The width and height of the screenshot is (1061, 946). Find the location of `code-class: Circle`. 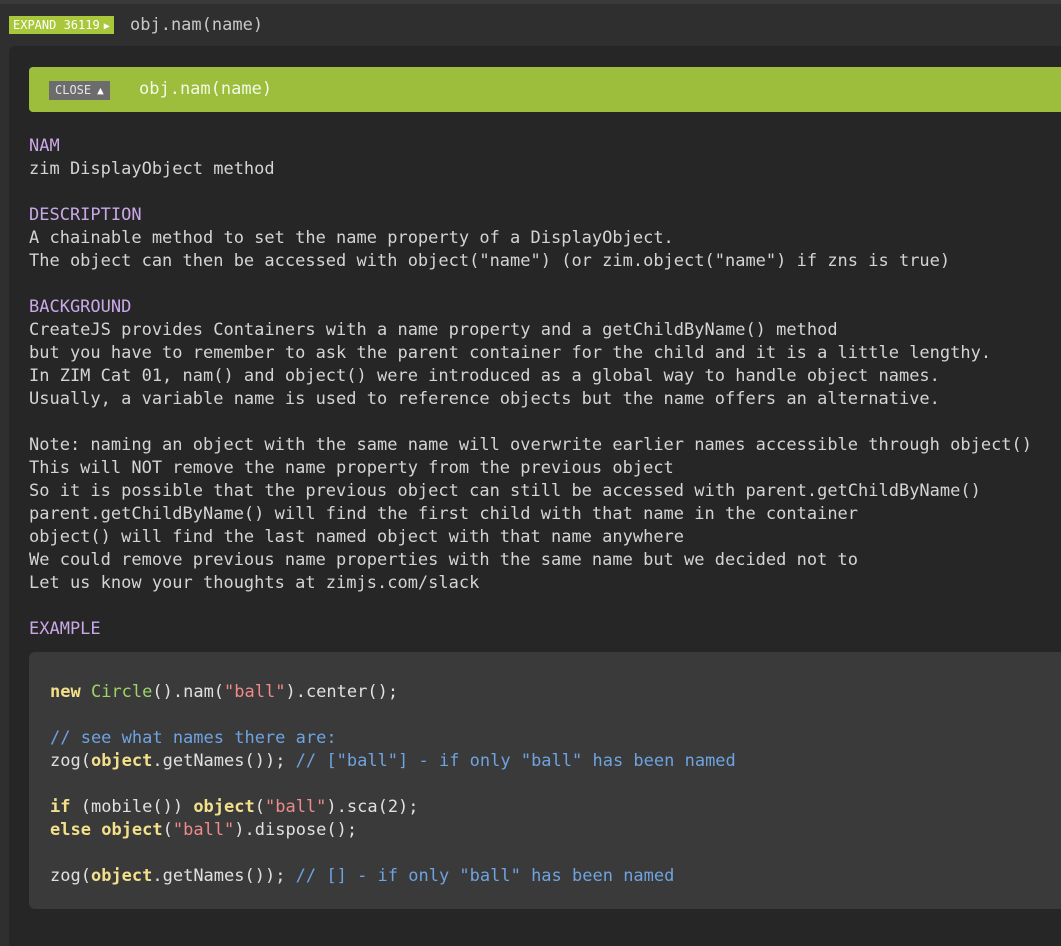

code-class: Circle is located at coordinates (121, 692).